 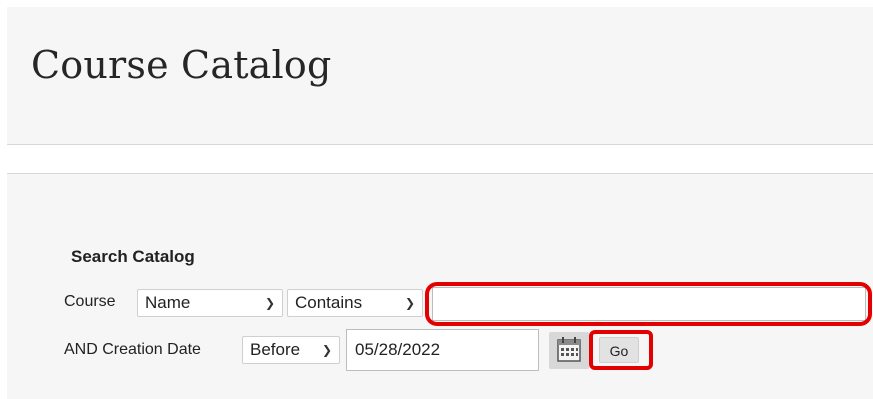 What do you see at coordinates (90, 301) in the screenshot?
I see `course-label: Course` at bounding box center [90, 301].